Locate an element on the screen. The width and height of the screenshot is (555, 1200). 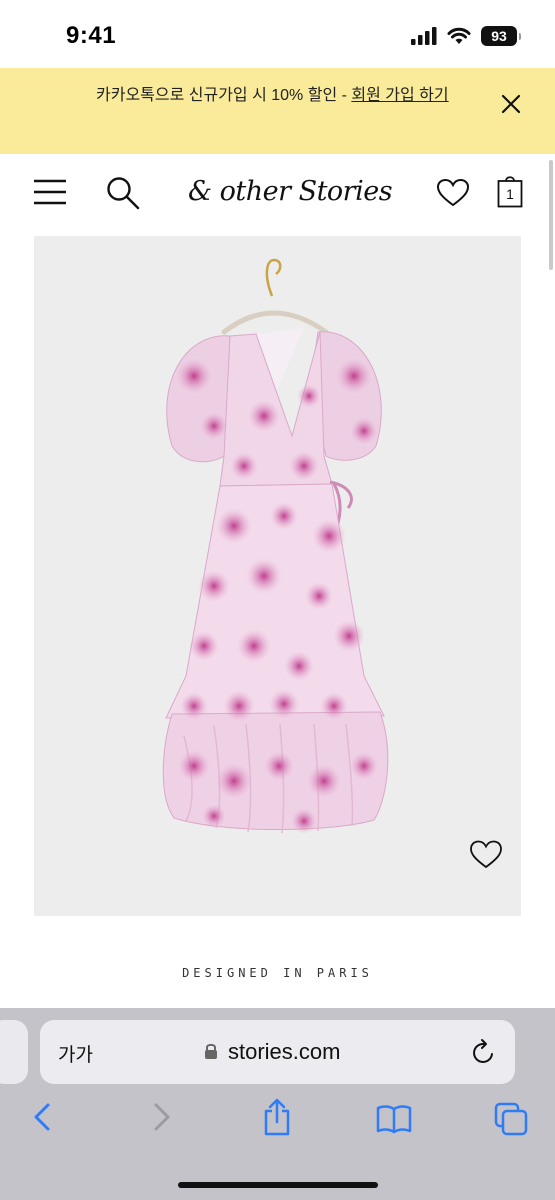
designed-in-paris: DESIGNED IN PARIS is located at coordinates (277, 973).